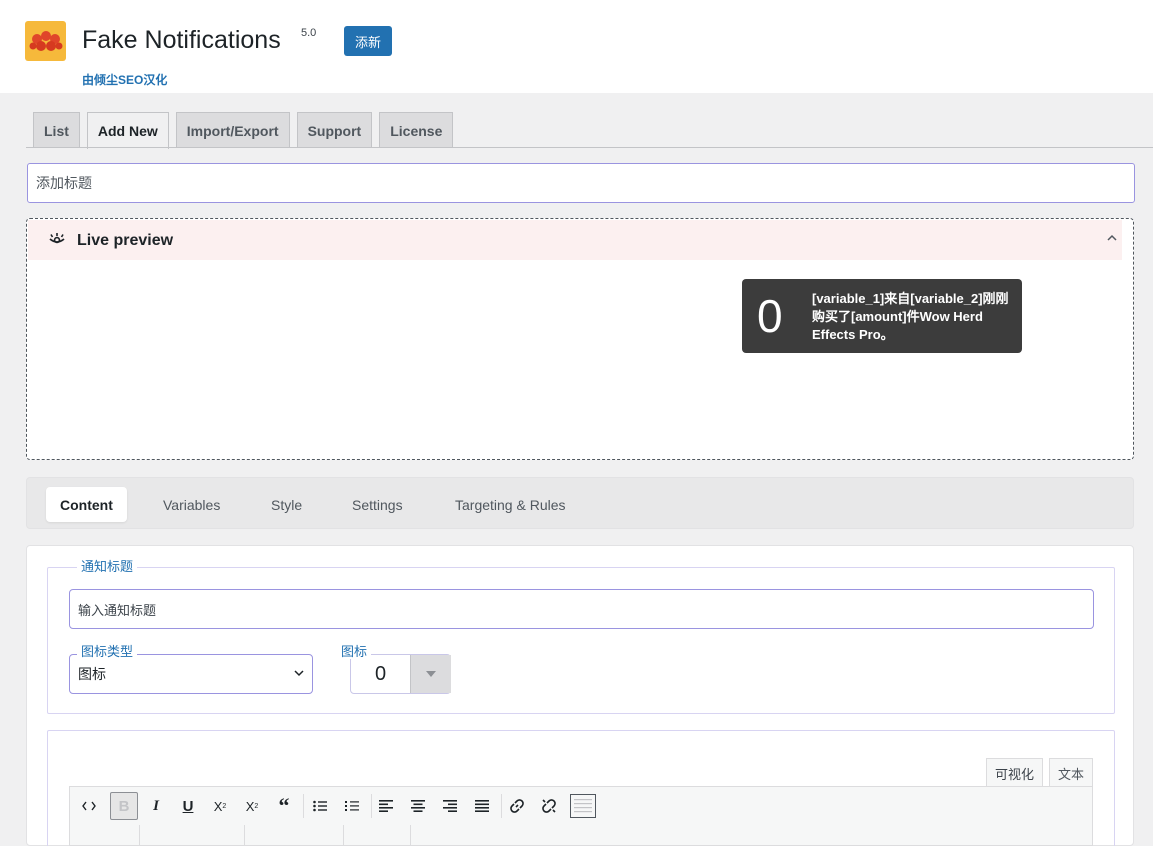  Describe the element at coordinates (581, 609) in the screenshot. I see `notification-title-input: 输入通知标题` at that location.